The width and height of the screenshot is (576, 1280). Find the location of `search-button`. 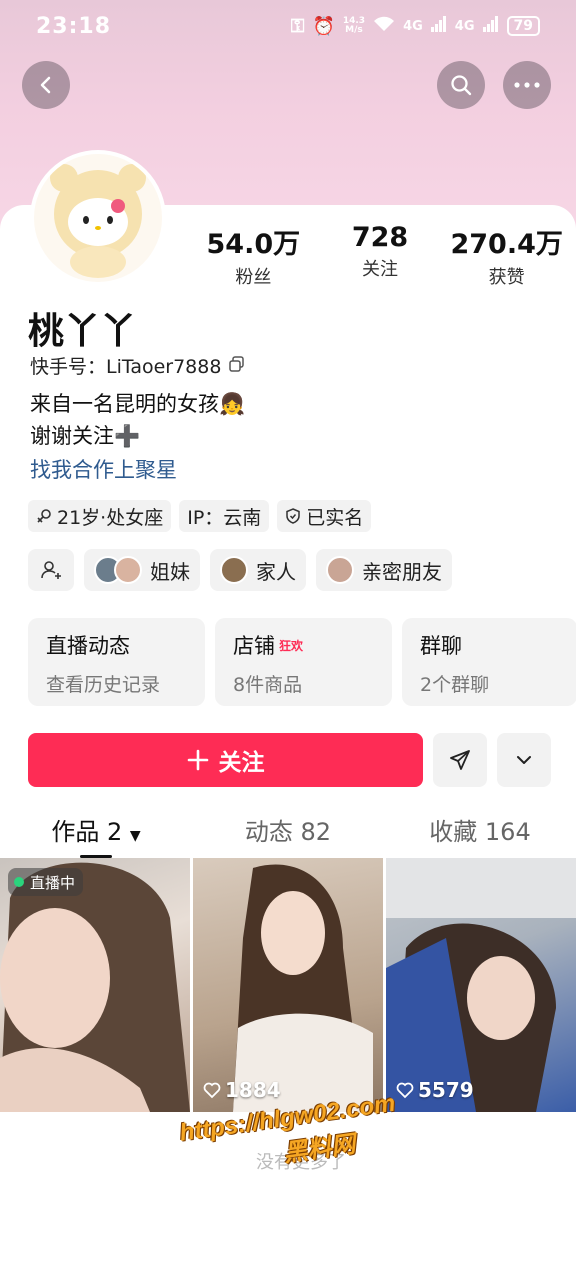

search-button is located at coordinates (461, 85).